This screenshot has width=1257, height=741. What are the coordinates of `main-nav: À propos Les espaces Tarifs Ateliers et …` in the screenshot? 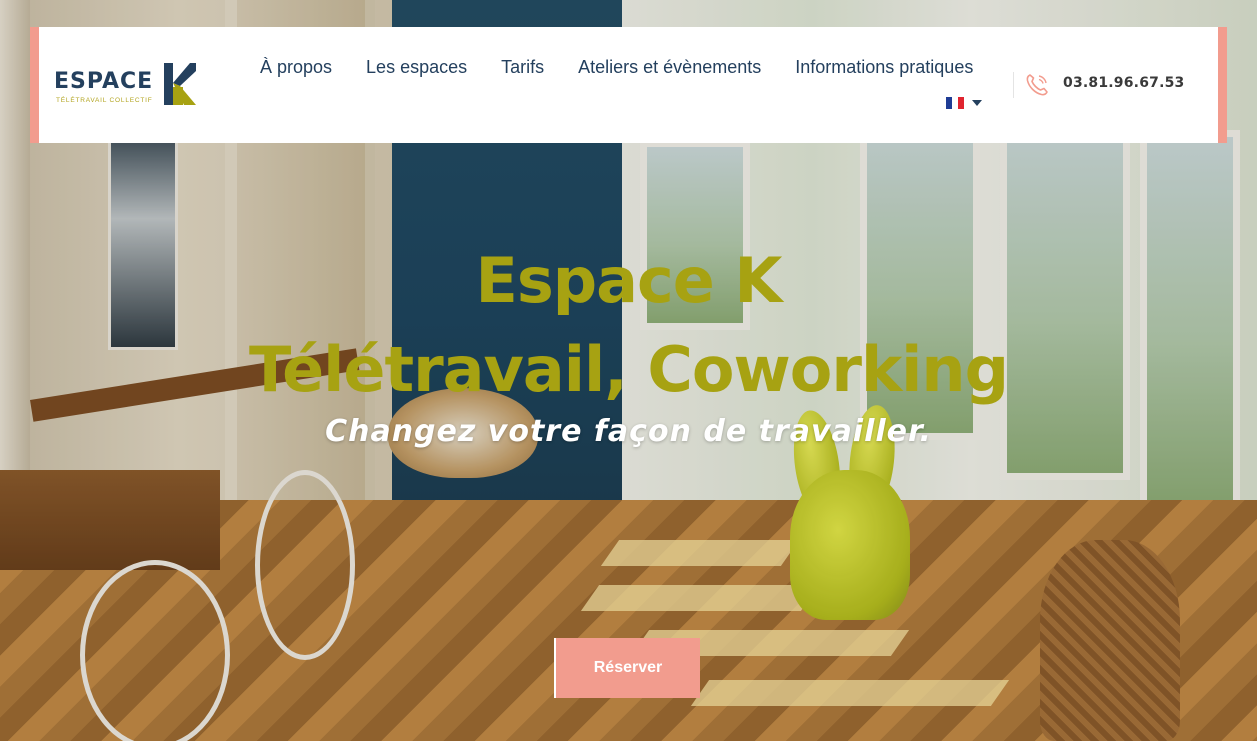 It's located at (616, 67).